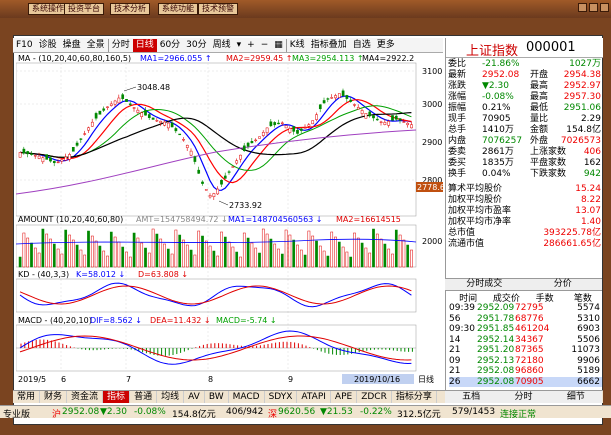  Describe the element at coordinates (496, 339) in the screenshot. I see `tick-price: 2952.14` at that location.